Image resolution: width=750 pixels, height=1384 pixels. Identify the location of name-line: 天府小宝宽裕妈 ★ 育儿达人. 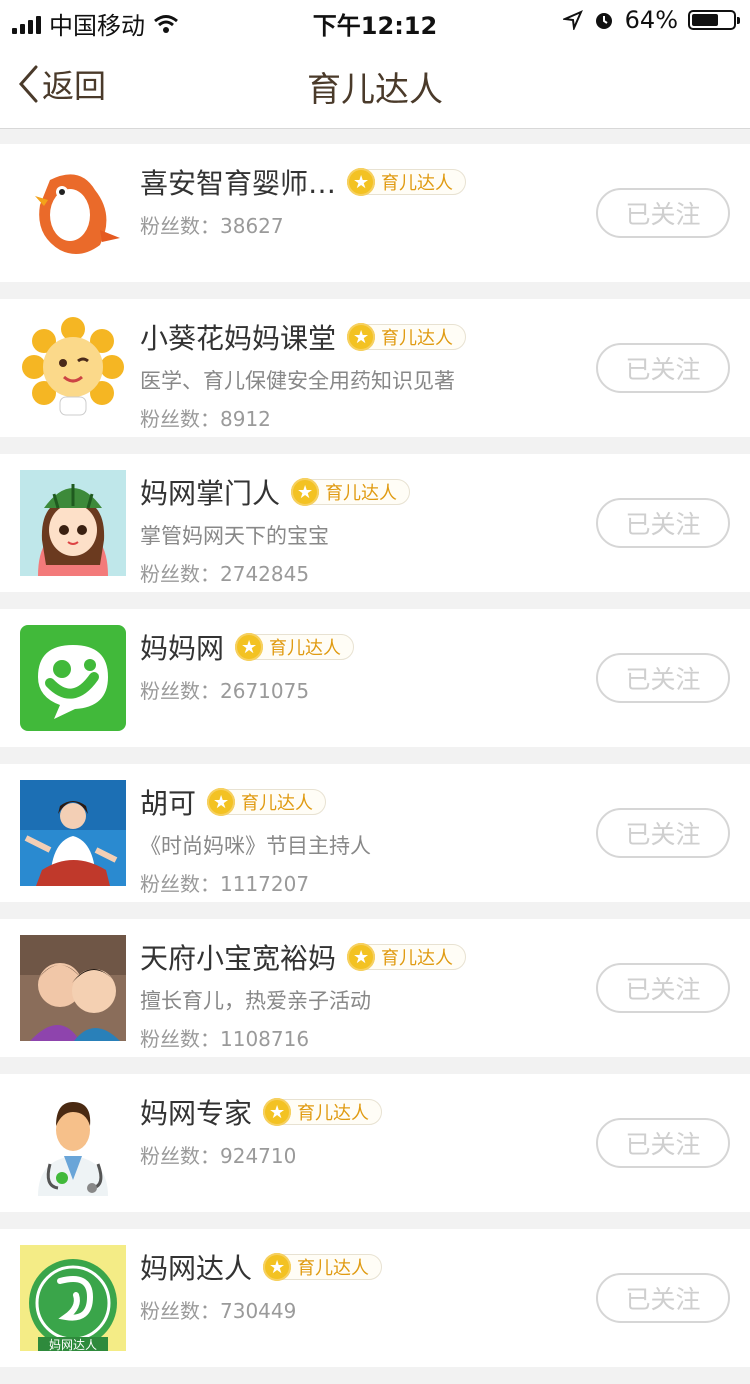
(365, 957).